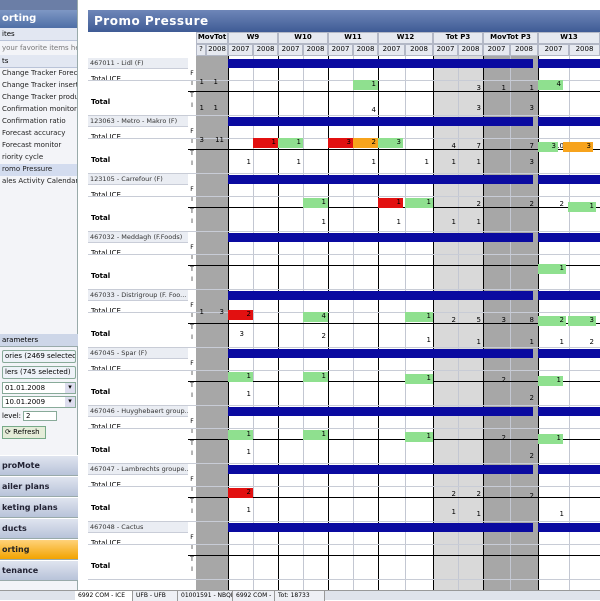 The image size is (600, 601). Describe the element at coordinates (38, 98) in the screenshot. I see `nav-item-change-tracker-products: Change Tracker products` at that location.